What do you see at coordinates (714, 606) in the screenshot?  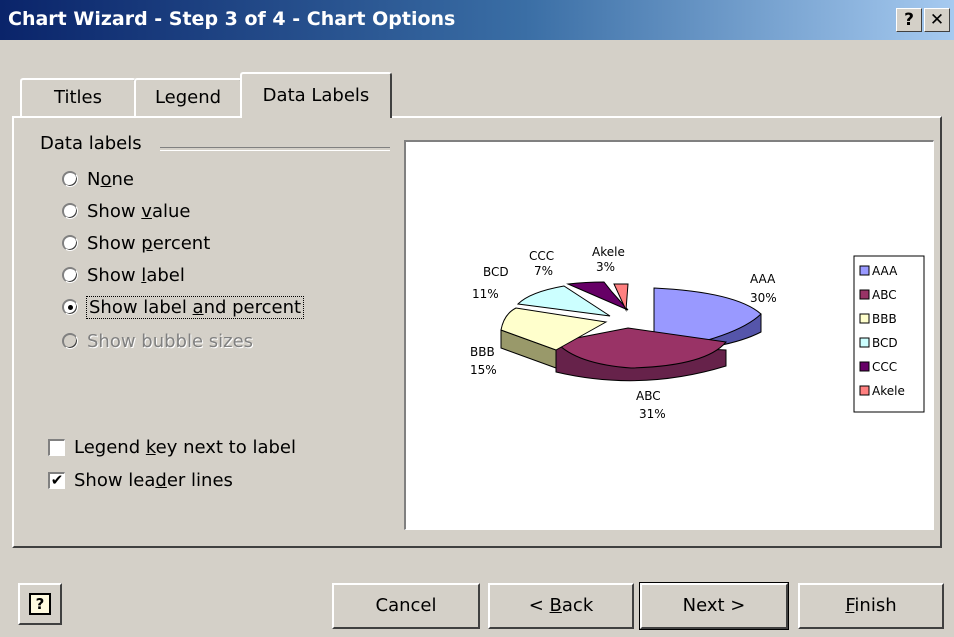 I see `next-button: Next >` at bounding box center [714, 606].